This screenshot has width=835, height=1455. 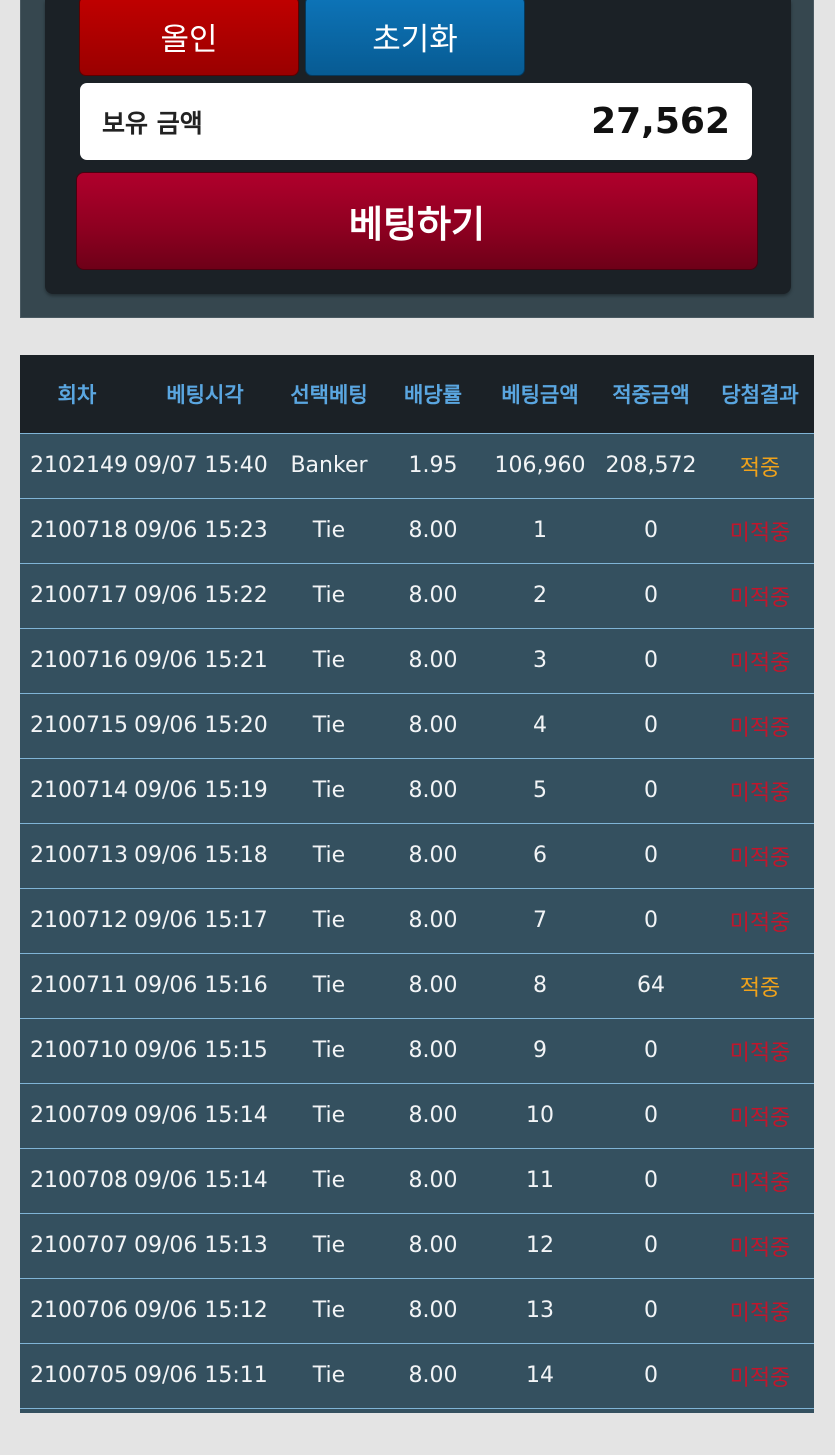 What do you see at coordinates (79, 1115) in the screenshot?
I see `cell-round: 2100709` at bounding box center [79, 1115].